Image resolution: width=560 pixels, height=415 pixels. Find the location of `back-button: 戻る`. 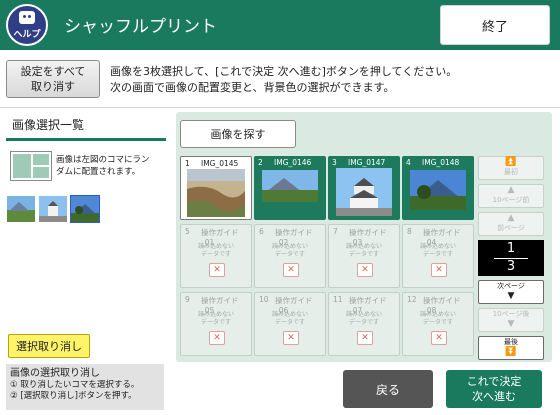

back-button: 戻る is located at coordinates (388, 389).